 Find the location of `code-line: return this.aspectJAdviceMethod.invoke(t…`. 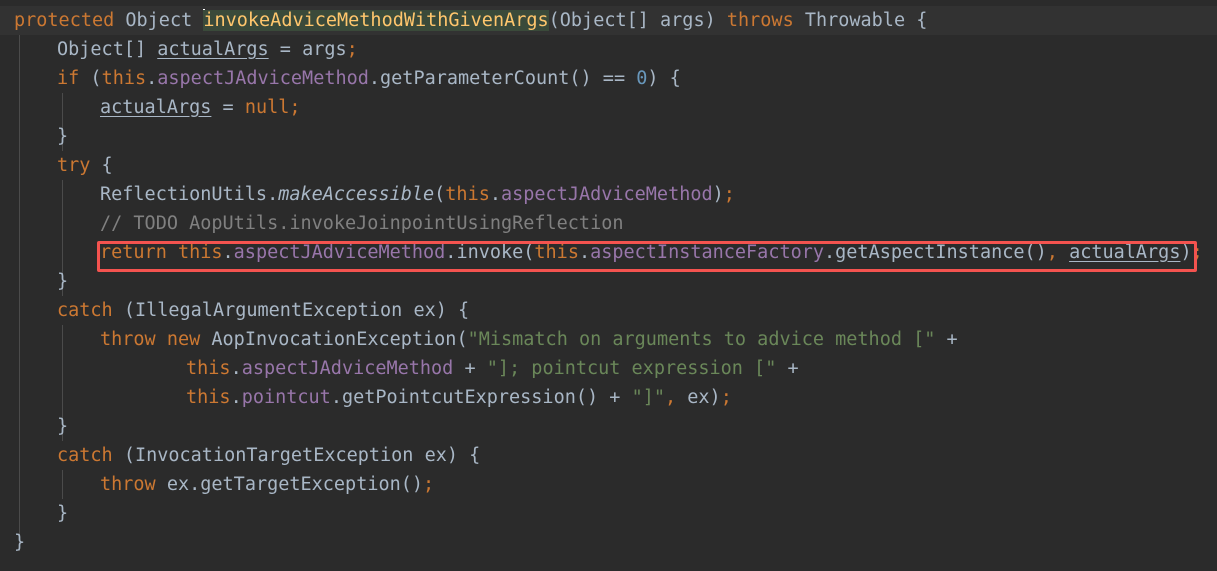

code-line: return this.aspectJAdviceMethod.invoke(t… is located at coordinates (608, 252).